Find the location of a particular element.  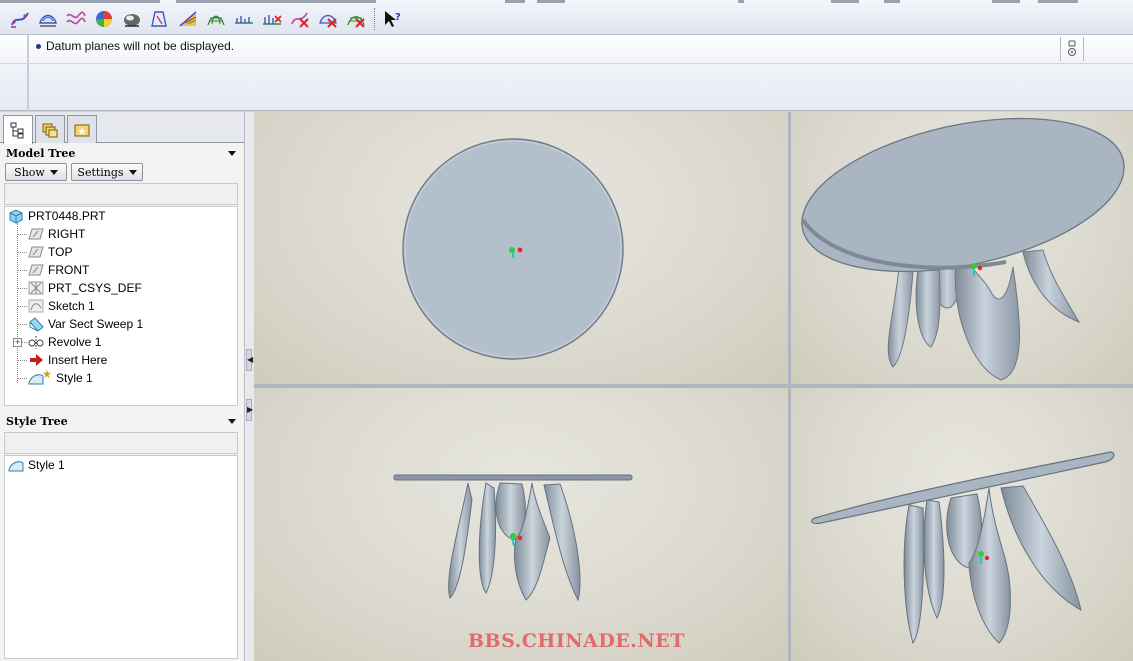

message-line: Datum planes will not be displayed. is located at coordinates (135, 46).